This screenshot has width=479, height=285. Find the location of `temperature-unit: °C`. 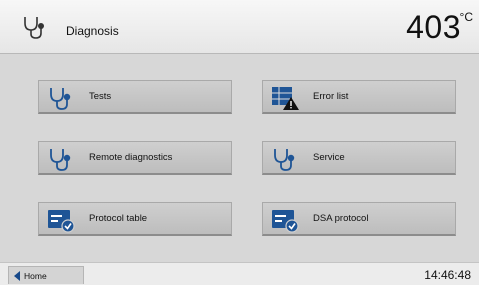

temperature-unit: °C is located at coordinates (466, 17).